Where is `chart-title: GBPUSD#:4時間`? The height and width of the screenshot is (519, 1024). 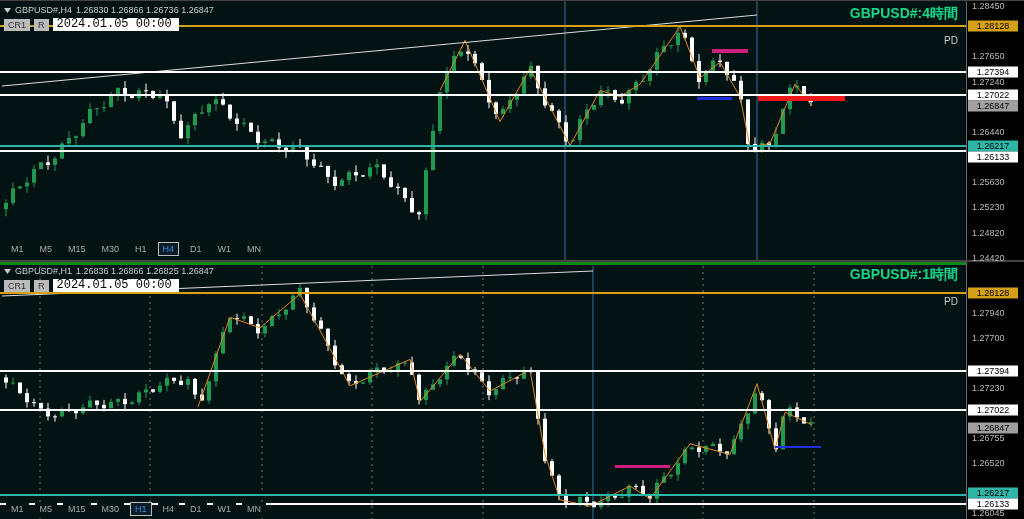
chart-title: GBPUSD#:4時間 is located at coordinates (903, 13).